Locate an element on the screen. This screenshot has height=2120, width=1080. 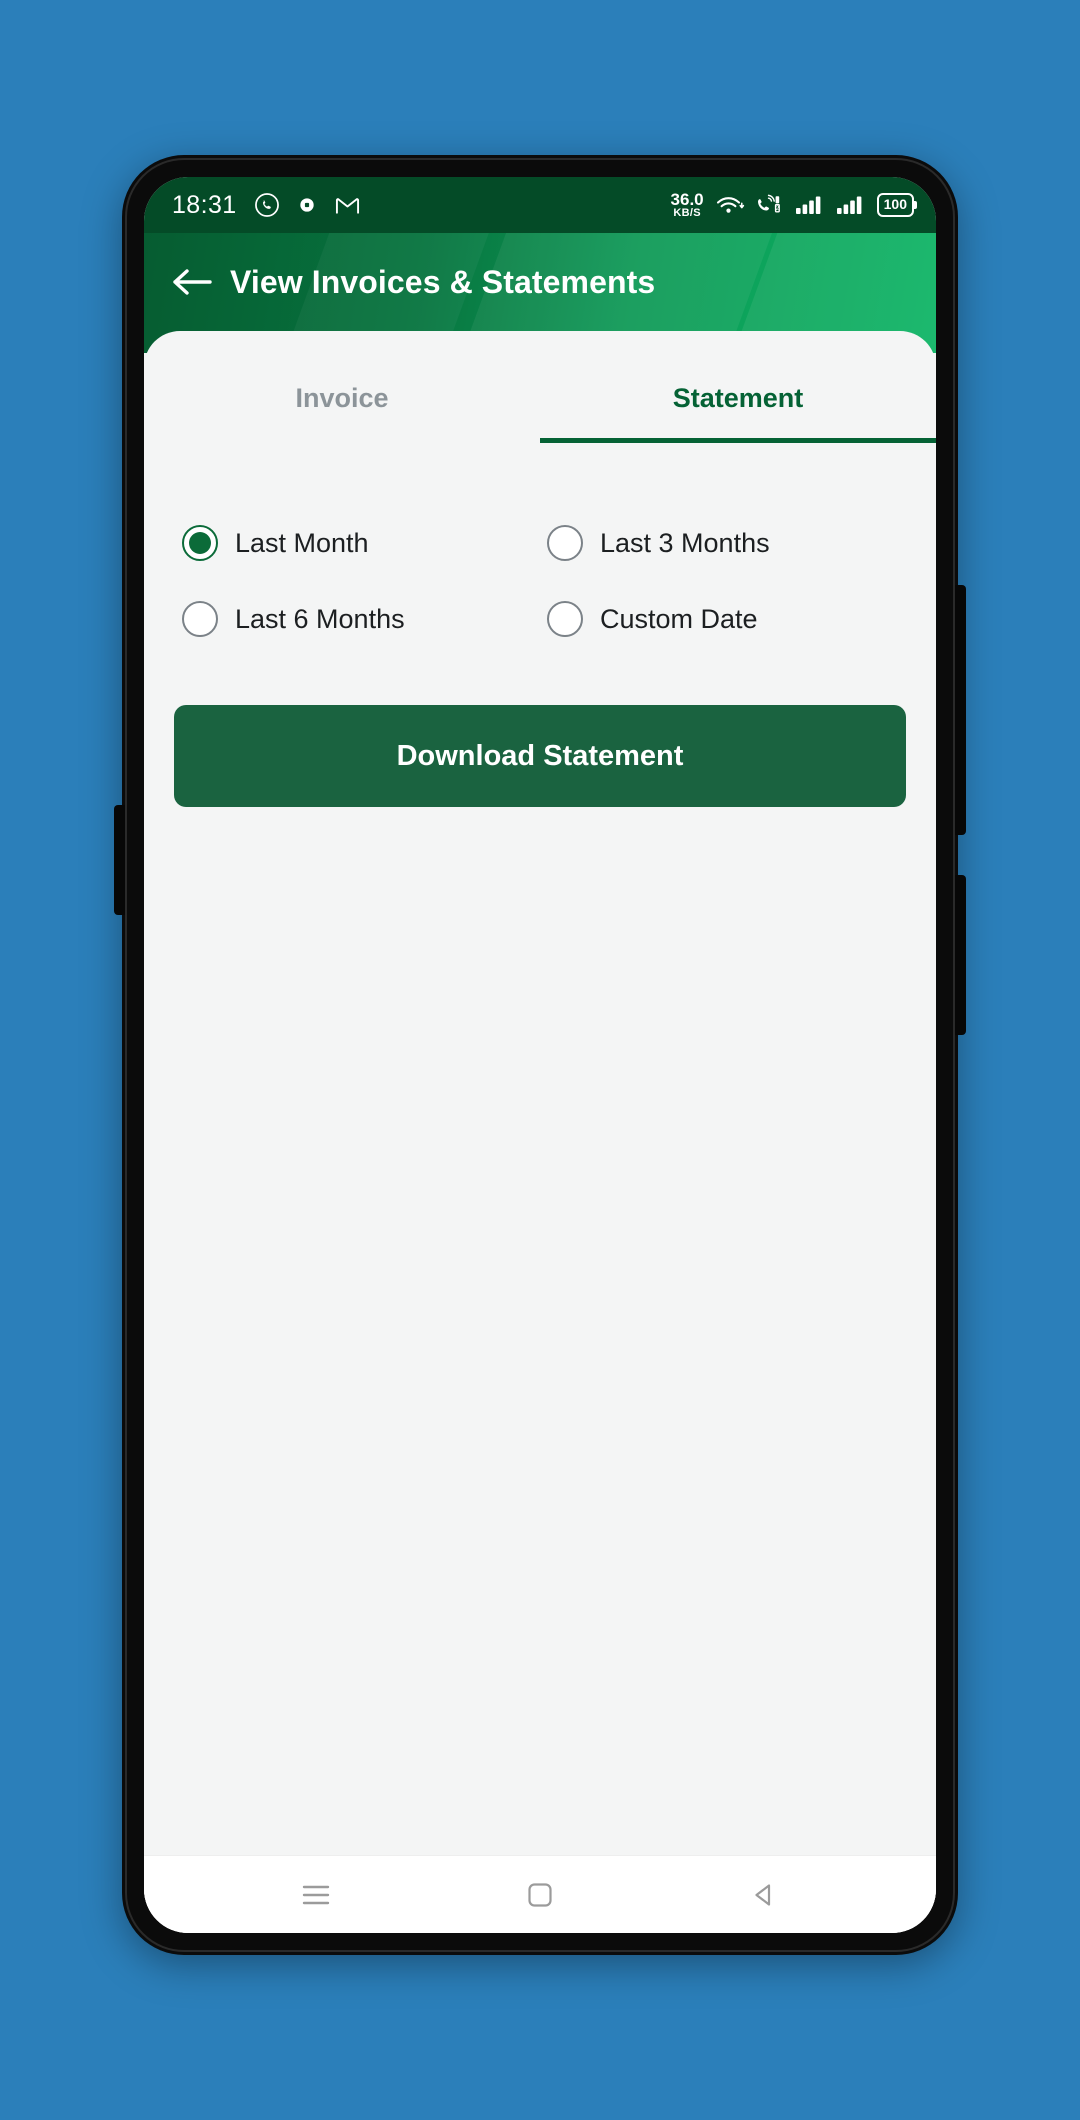
dot-notification-icon is located at coordinates (307, 205).